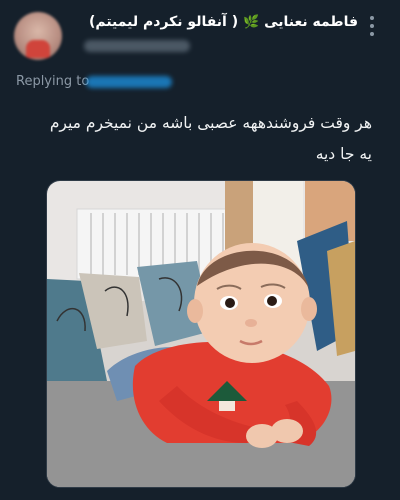 This screenshot has height=500, width=400. Describe the element at coordinates (311, 22) in the screenshot. I see `display-name-text: فاطمه نعنایی` at that location.